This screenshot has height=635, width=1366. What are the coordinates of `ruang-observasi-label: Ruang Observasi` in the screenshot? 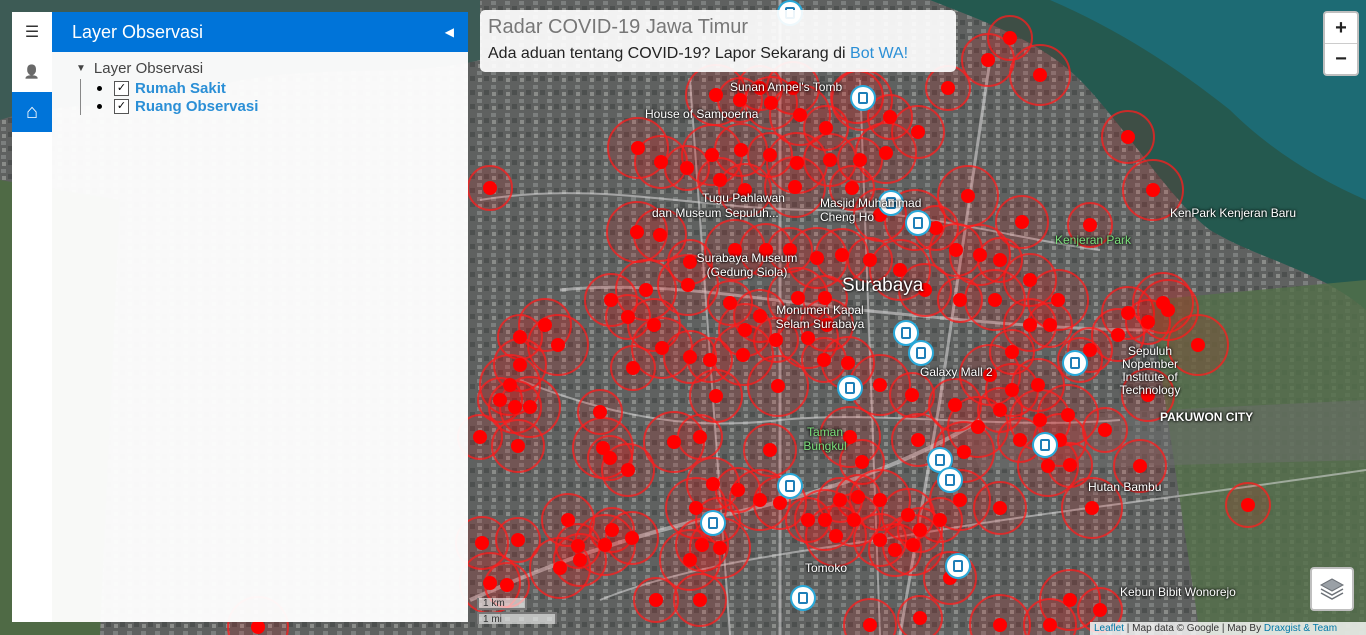 It's located at (196, 106).